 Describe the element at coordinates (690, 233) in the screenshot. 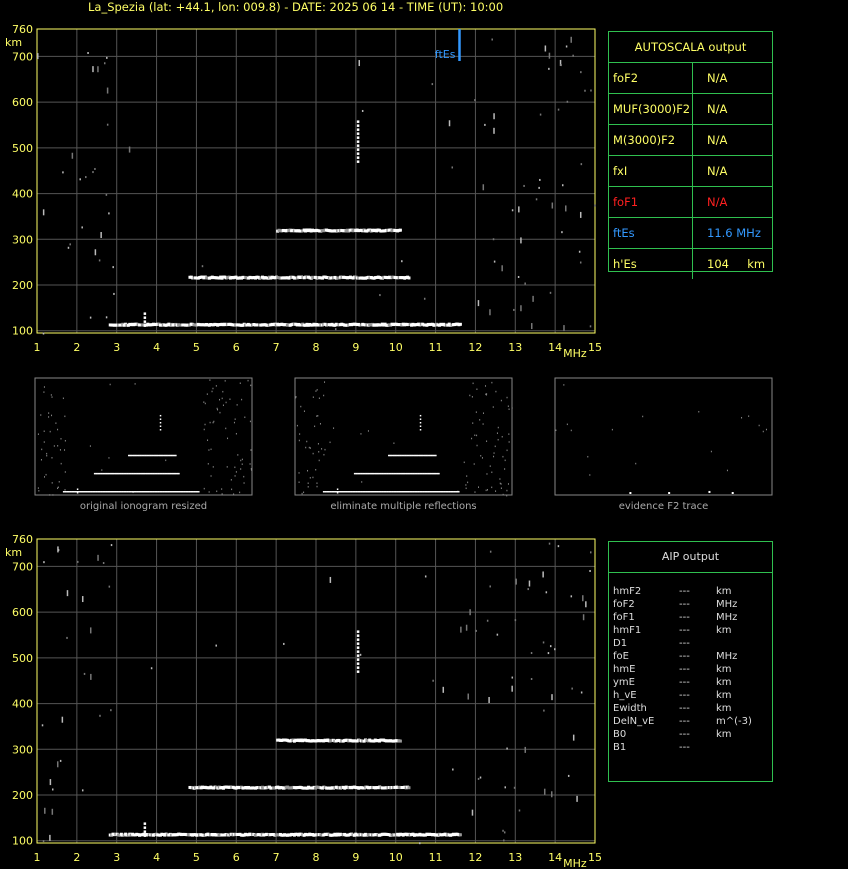

I see `autoscala-row: ftEs 11.6 MHz` at that location.